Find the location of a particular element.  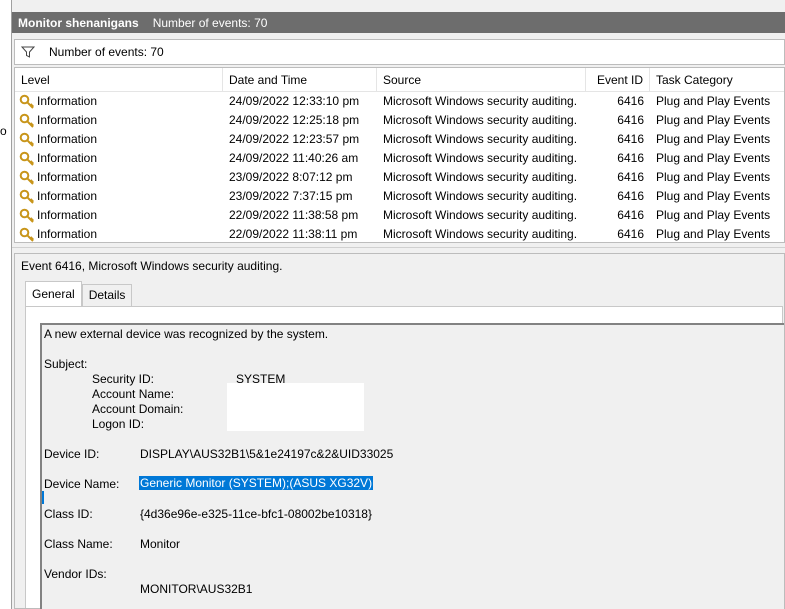

class-name-value: Monitor is located at coordinates (160, 544).